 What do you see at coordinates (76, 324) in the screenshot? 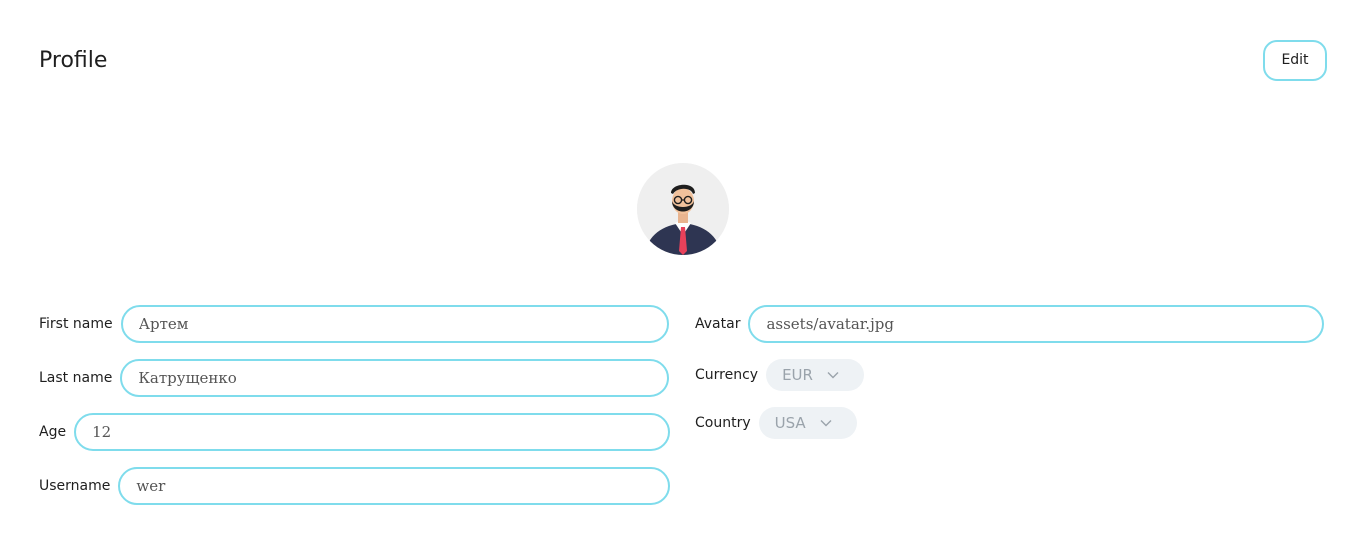
I see `first-name-label: First name` at bounding box center [76, 324].